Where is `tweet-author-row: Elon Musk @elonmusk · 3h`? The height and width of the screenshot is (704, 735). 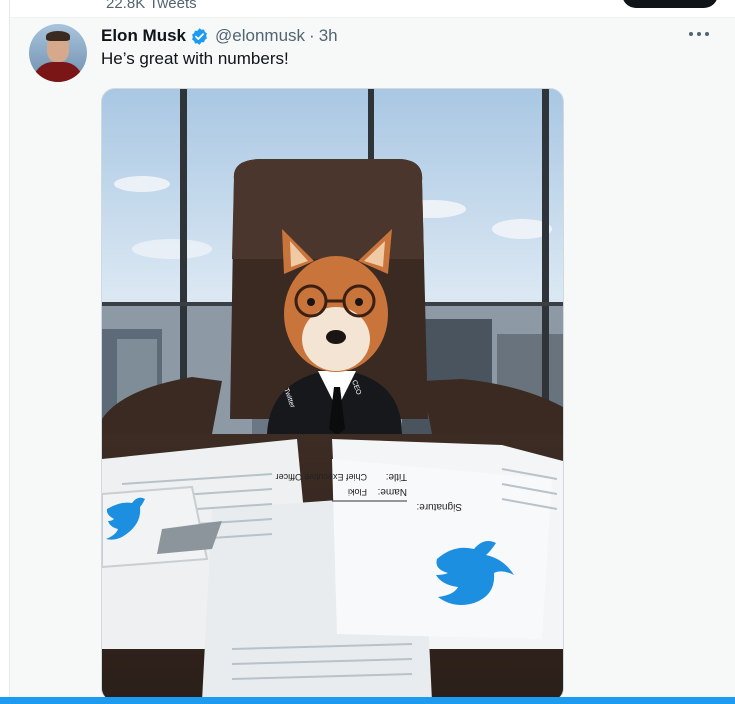 tweet-author-row: Elon Musk @elonmusk · 3h is located at coordinates (219, 36).